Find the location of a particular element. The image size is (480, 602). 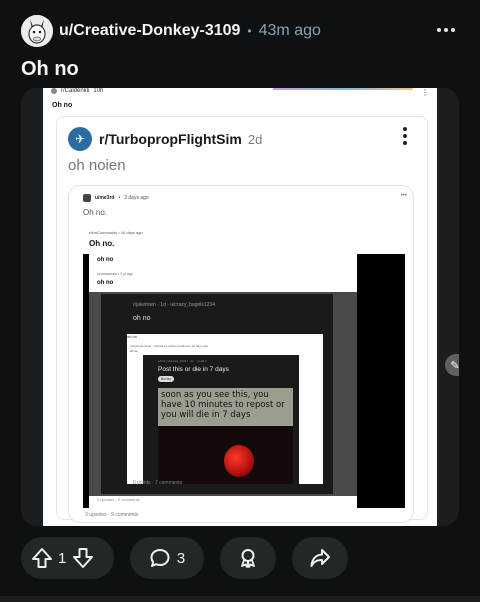

l1-header: r/Caldenkli 10h is located at coordinates (77, 91).